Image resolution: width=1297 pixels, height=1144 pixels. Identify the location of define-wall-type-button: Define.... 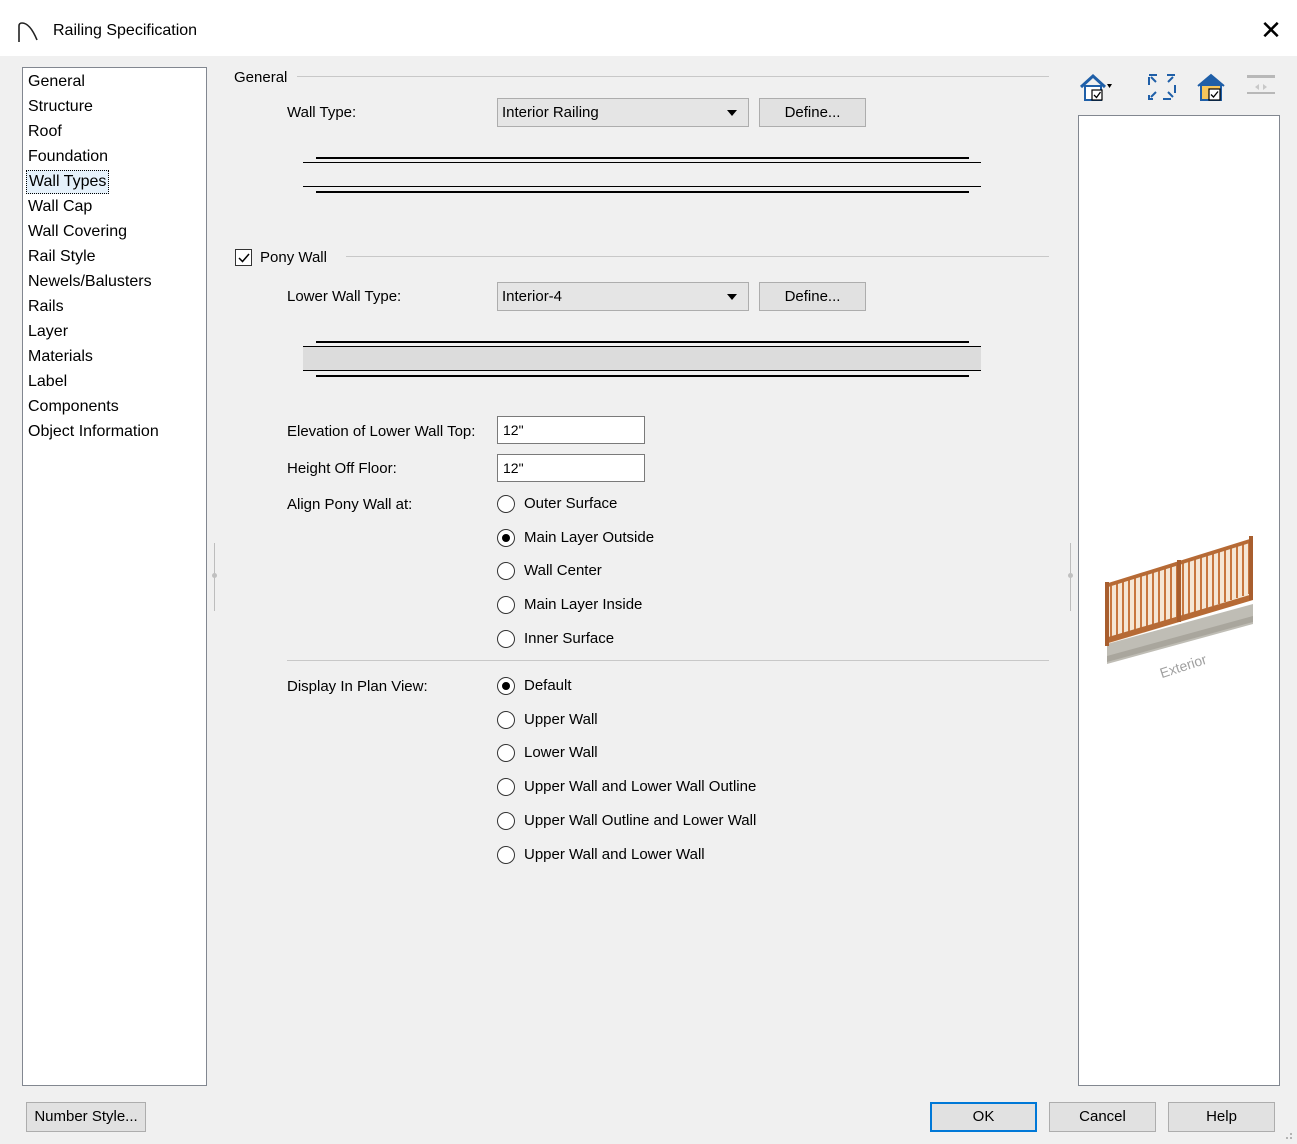
(812, 112).